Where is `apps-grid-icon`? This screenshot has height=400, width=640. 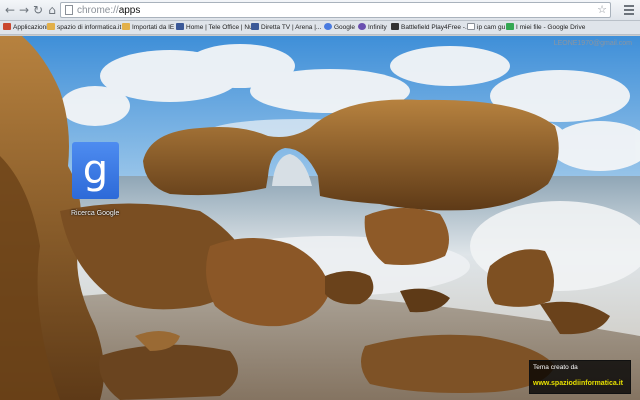 apps-grid-icon is located at coordinates (7, 26).